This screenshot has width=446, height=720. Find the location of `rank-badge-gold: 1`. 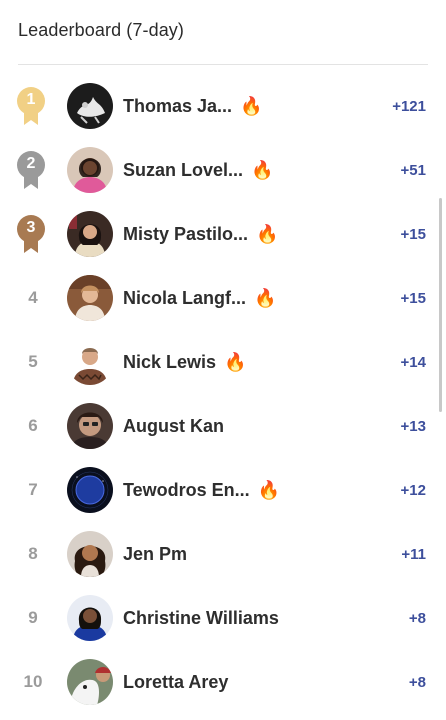

rank-badge-gold: 1 is located at coordinates (33, 106).